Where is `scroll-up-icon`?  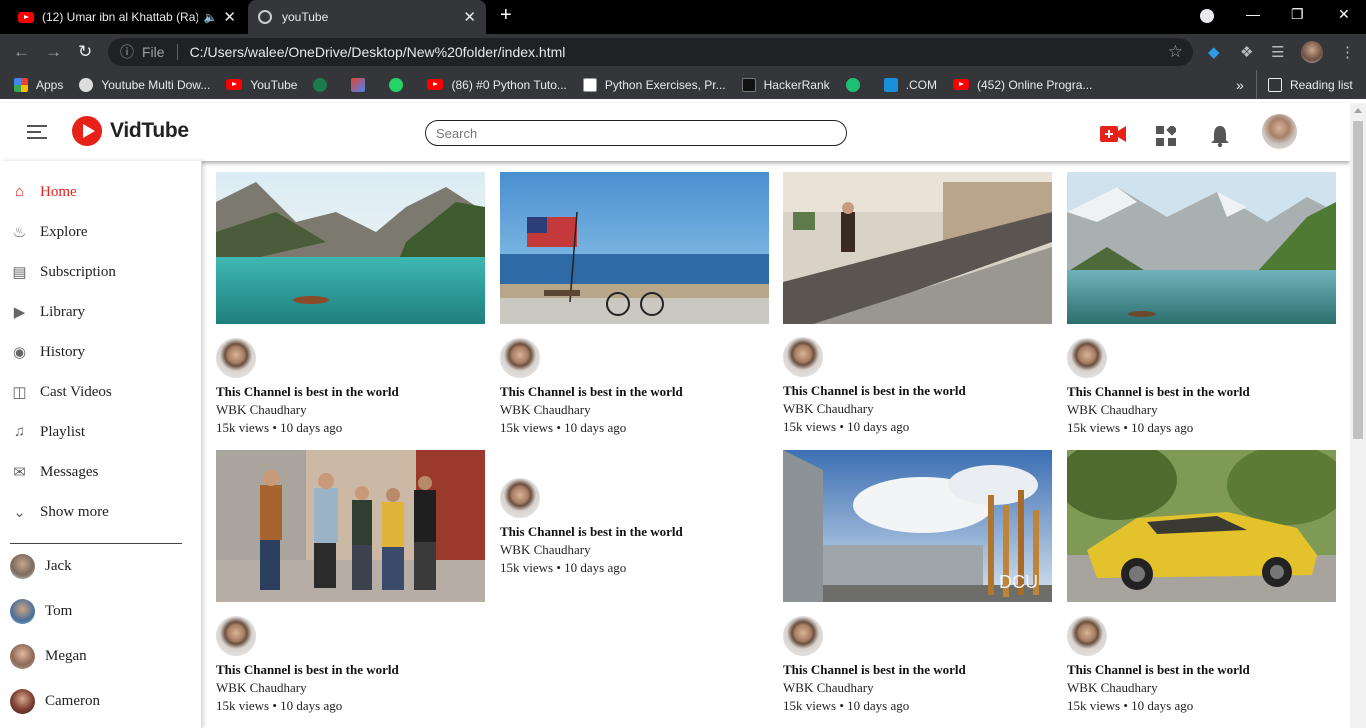
scroll-up-icon is located at coordinates (1358, 110).